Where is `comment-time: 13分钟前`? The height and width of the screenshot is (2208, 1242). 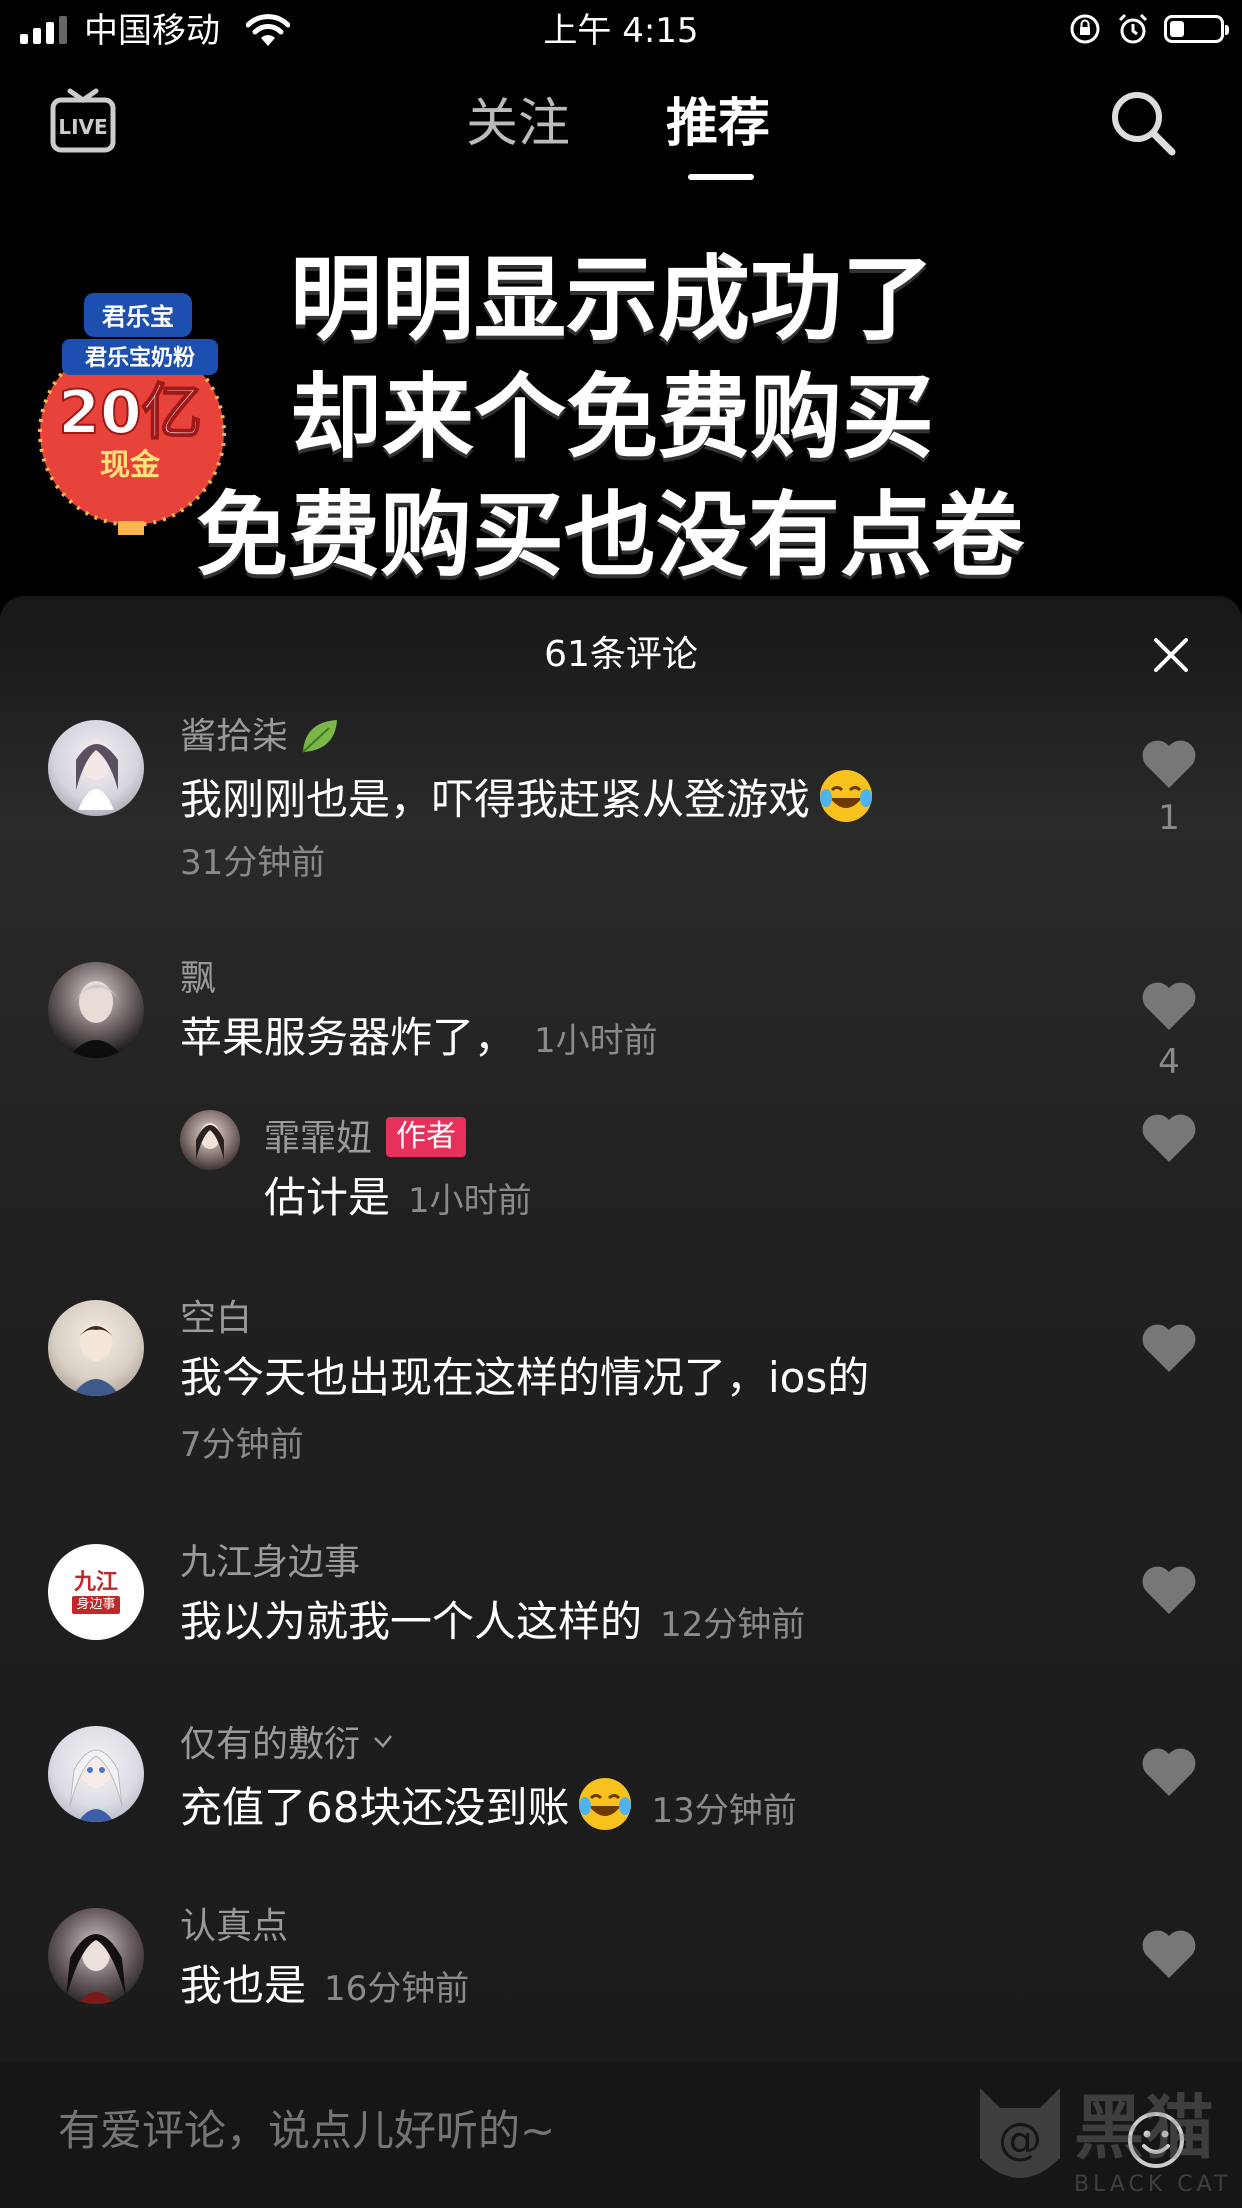 comment-time: 13分钟前 is located at coordinates (724, 1811).